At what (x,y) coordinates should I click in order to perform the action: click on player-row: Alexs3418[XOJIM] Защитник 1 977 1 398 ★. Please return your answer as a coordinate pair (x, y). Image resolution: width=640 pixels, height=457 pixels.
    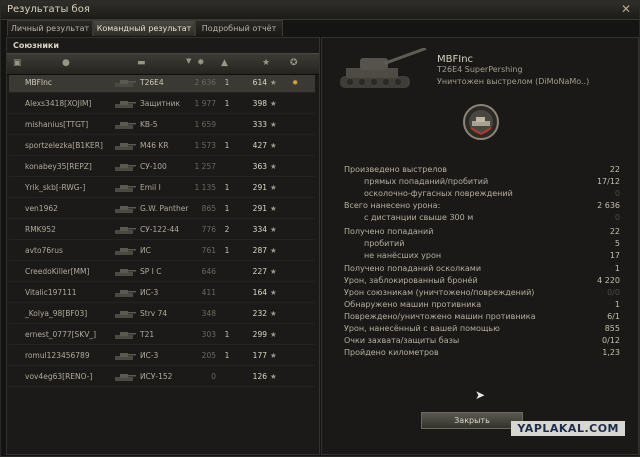
    Looking at the image, I should click on (162, 105).